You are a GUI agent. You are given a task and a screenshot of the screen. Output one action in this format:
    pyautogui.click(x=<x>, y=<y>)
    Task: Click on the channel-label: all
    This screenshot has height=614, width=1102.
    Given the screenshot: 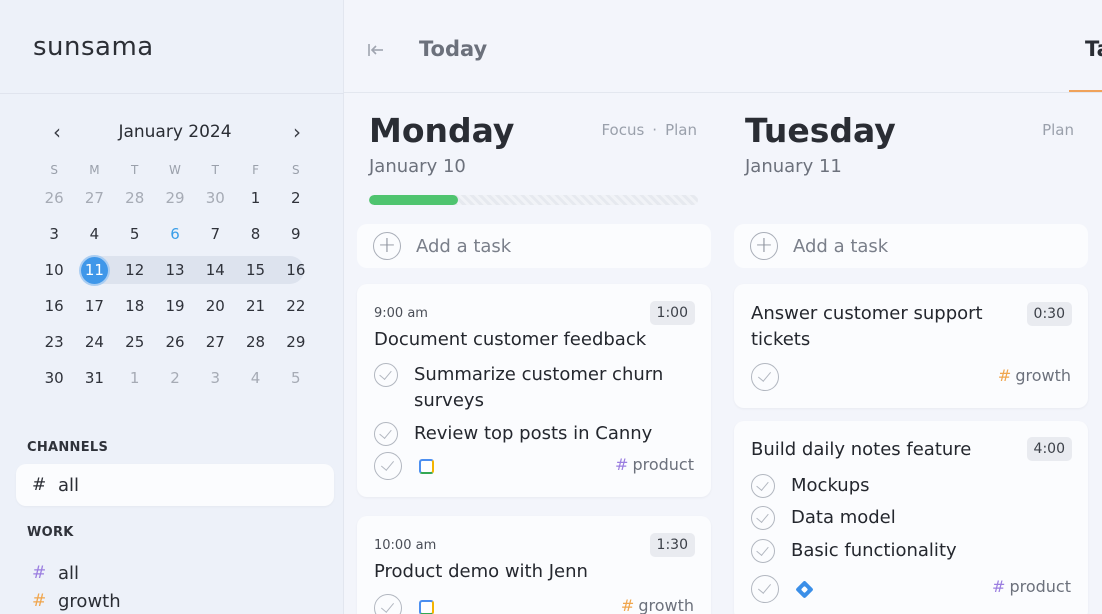 What is the action you would take?
    pyautogui.click(x=69, y=573)
    